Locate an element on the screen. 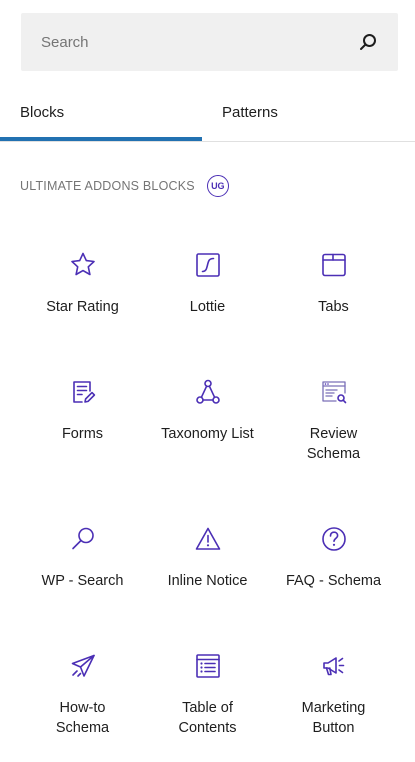 This screenshot has height=762, width=415. search-box is located at coordinates (209, 42).